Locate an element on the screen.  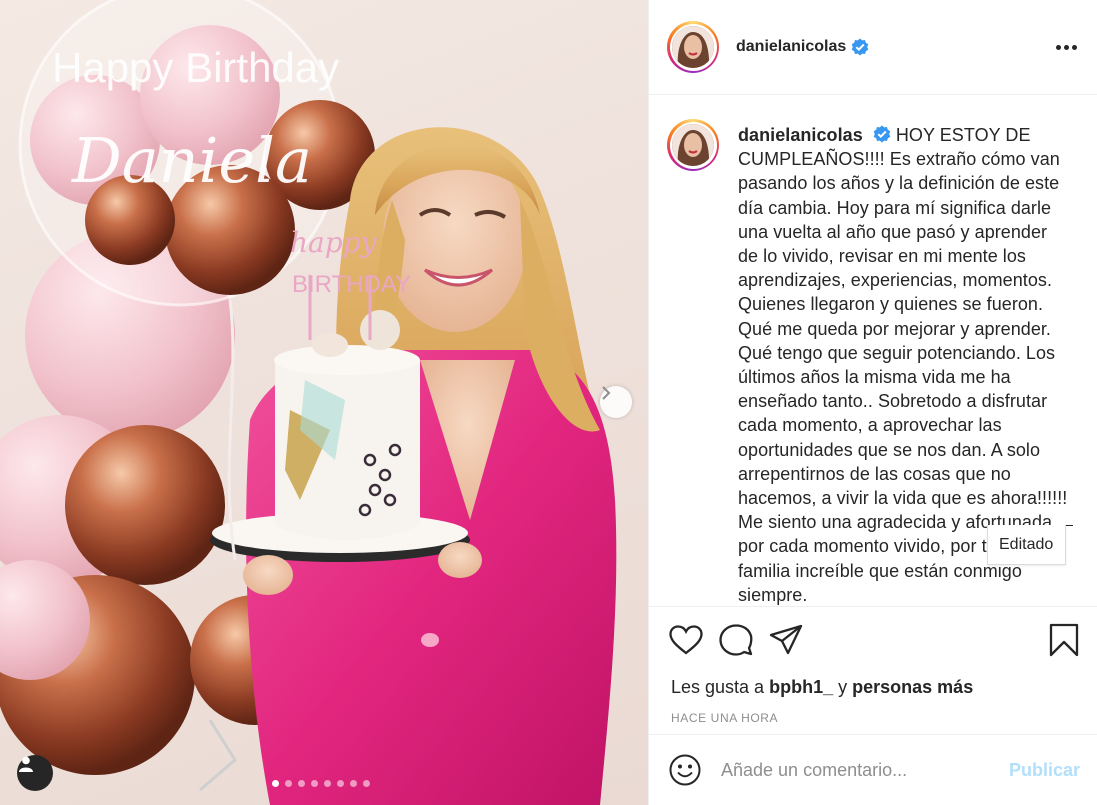
share-button is located at coordinates (786, 640).